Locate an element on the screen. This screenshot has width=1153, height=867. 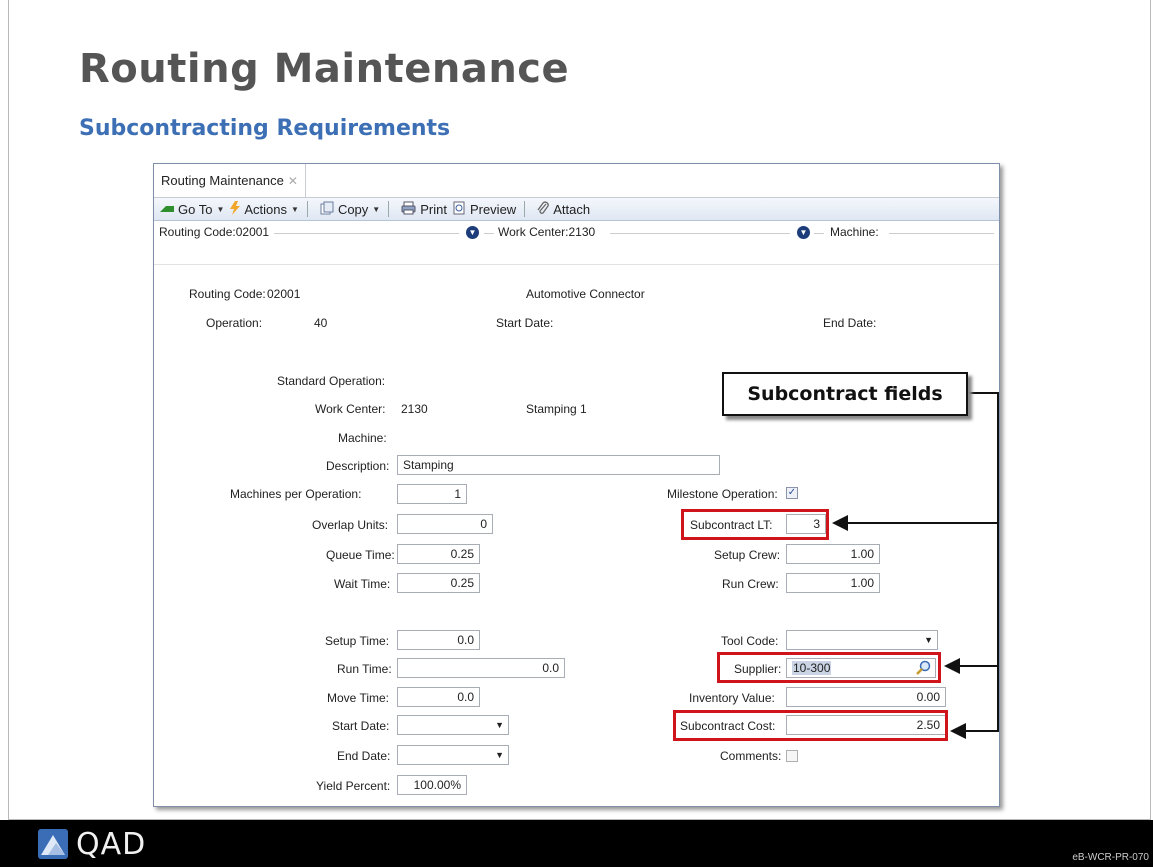
machines-per-operation-label: Machines per Operation: is located at coordinates (296, 494).